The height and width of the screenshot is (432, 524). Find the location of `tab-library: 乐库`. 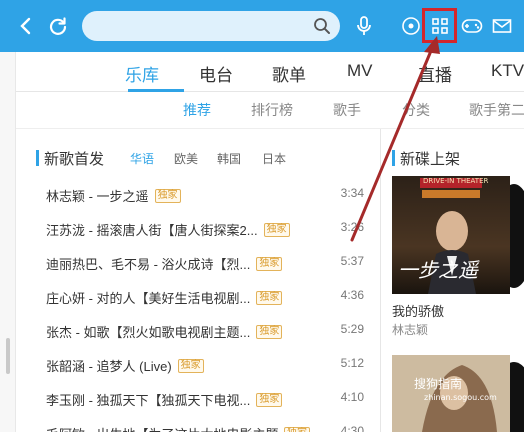

tab-library: 乐库 is located at coordinates (142, 73).